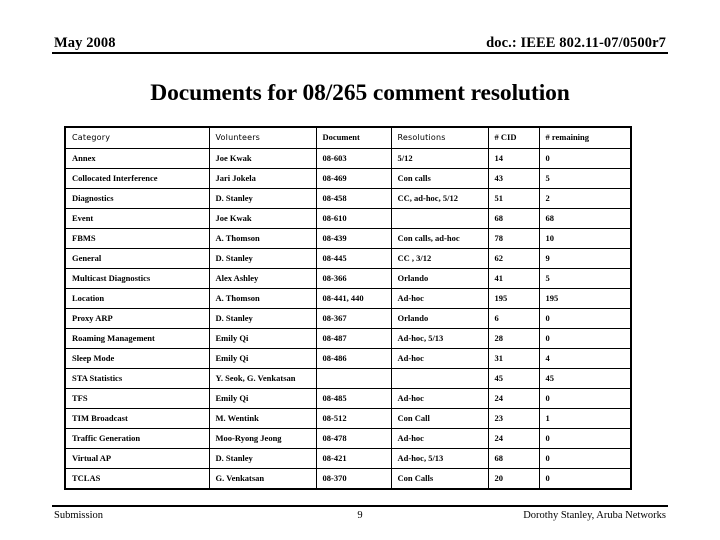 Image resolution: width=720 pixels, height=540 pixels. Describe the element at coordinates (353, 178) in the screenshot. I see `cell-document: 08-469` at that location.